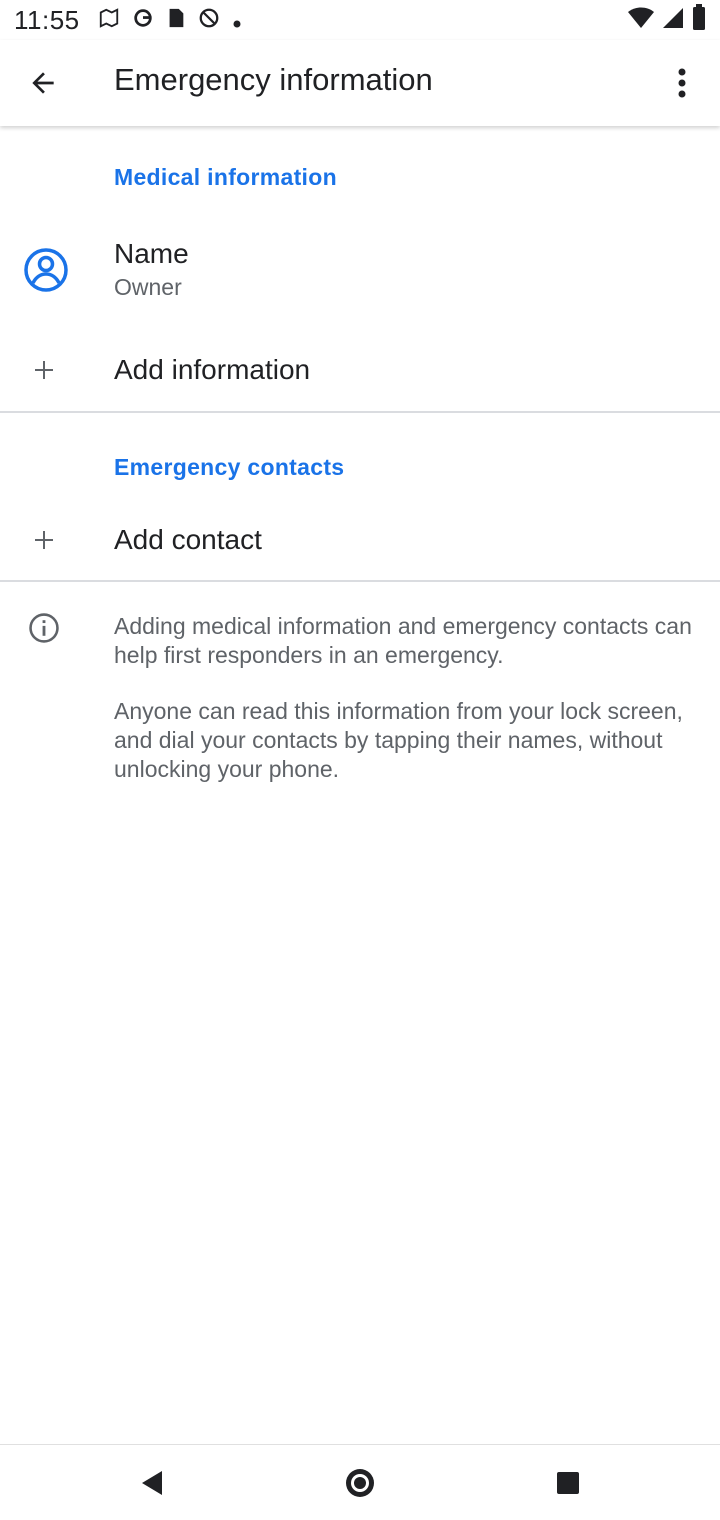 This screenshot has width=720, height=1520. I want to click on add-information-row: Add information, so click(360, 370).